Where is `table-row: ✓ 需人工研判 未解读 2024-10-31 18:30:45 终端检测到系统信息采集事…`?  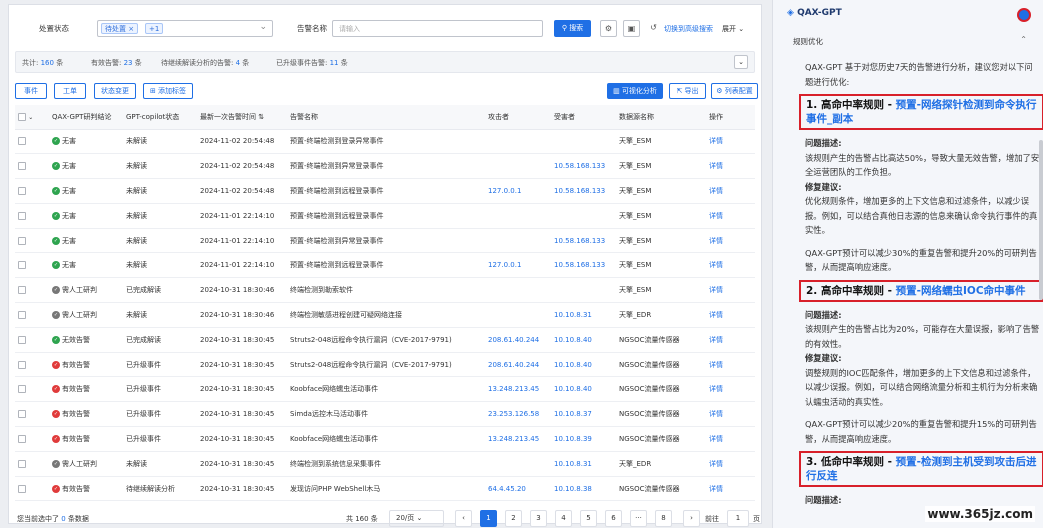
table-row: ✓ 需人工研判 未解读 2024-10-31 18:30:45 终端检测到系统信息采集事… is located at coordinates (385, 464).